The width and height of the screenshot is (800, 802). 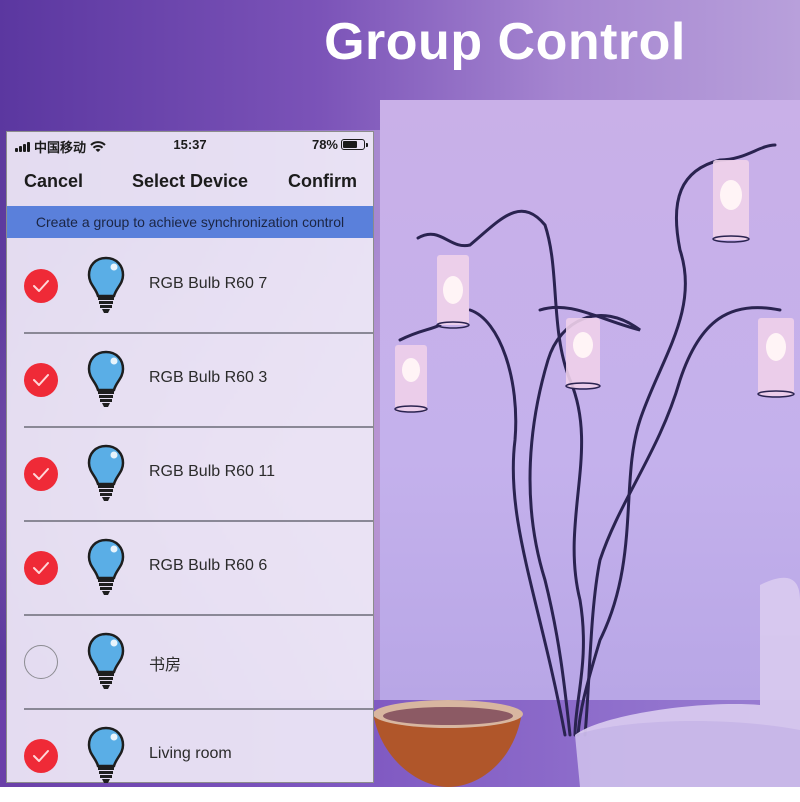 I want to click on device-row: RGB Bulb R60 11, so click(x=198, y=475).